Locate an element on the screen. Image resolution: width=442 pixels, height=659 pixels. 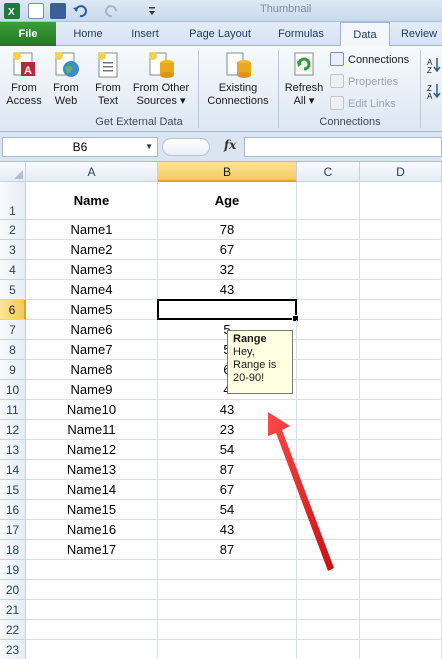
column-header: B is located at coordinates (227, 172).